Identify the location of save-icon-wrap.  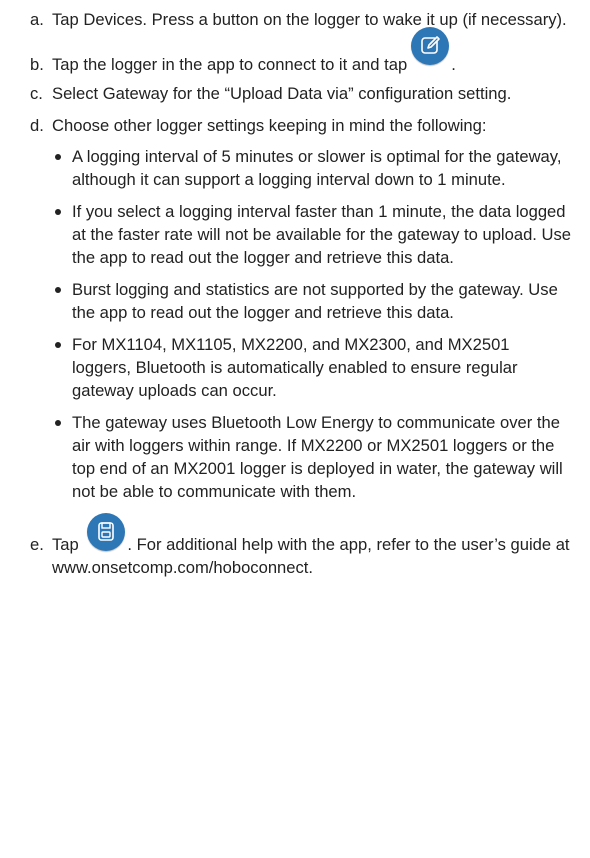
(105, 534).